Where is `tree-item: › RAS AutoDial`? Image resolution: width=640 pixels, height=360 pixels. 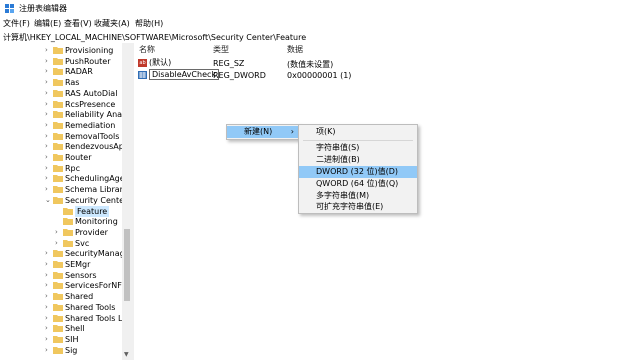
tree-item: › RAS AutoDial is located at coordinates (61, 93).